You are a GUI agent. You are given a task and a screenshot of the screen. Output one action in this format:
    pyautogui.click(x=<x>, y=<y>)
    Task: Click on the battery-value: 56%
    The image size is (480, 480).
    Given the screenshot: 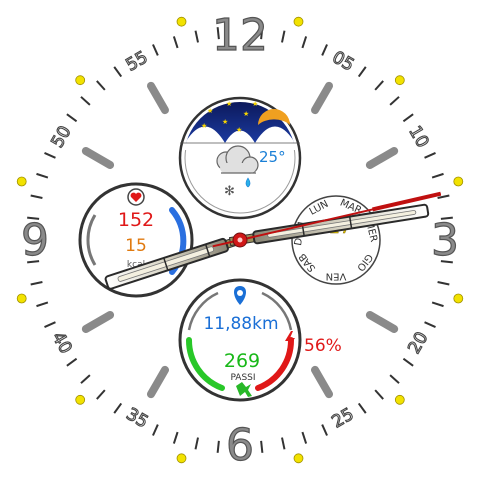 What is the action you would take?
    pyautogui.click(x=323, y=346)
    